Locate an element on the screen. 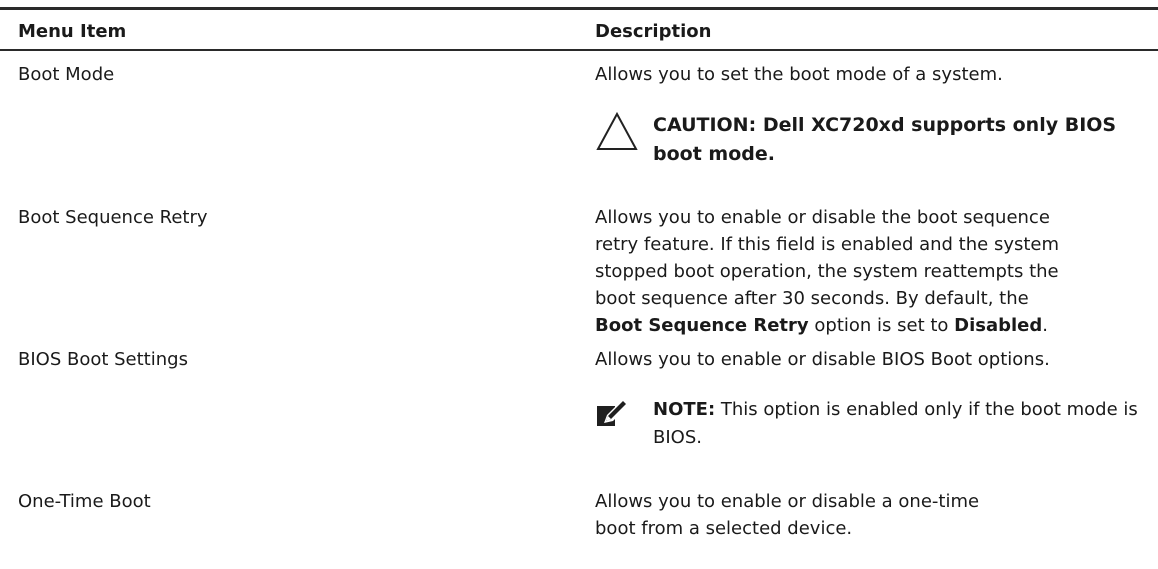  row-boot-sequence-retry-item: Boot Sequence Retry is located at coordinates (113, 217).